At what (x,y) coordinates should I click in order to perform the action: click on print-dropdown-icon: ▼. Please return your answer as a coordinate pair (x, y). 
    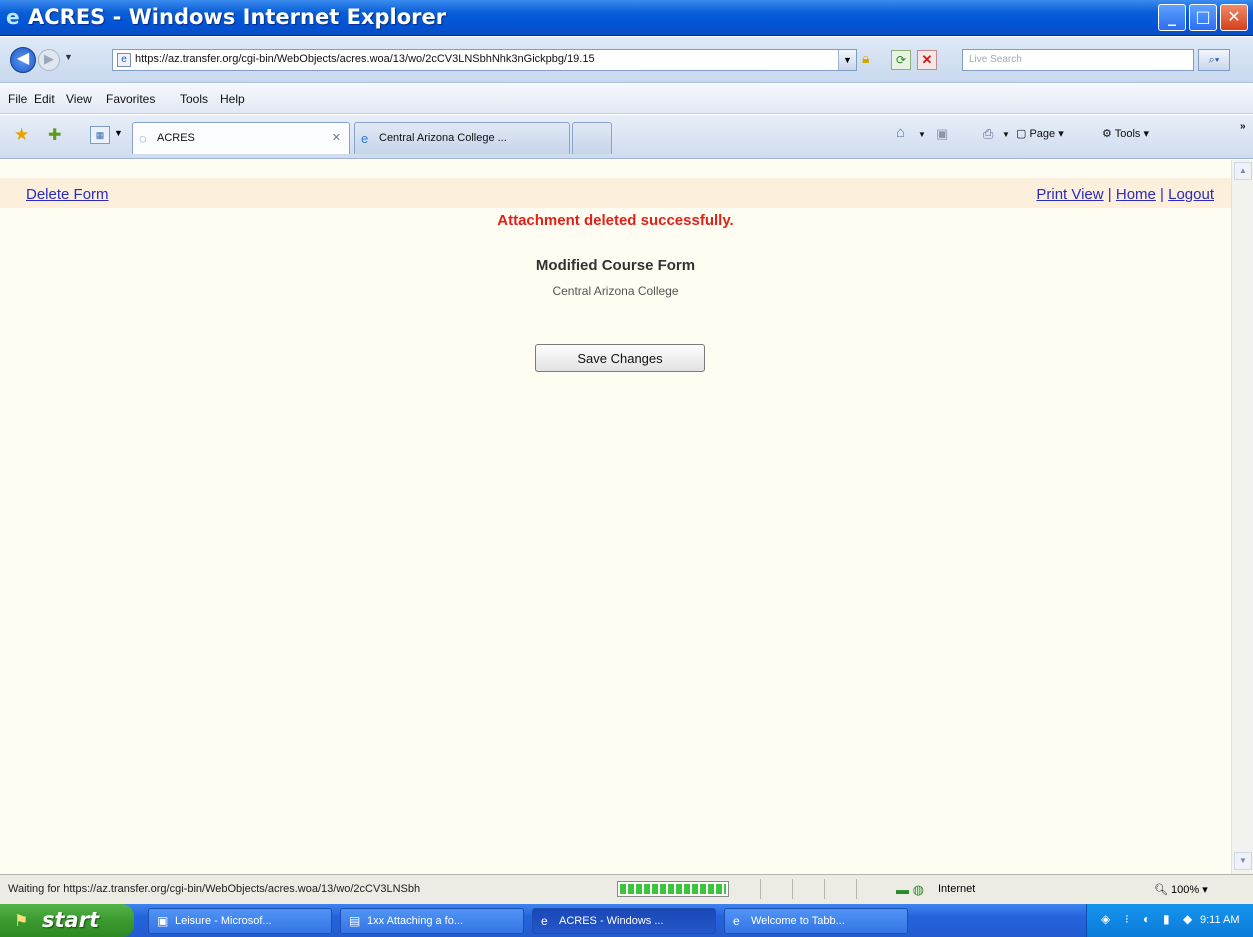
    Looking at the image, I should click on (1006, 134).